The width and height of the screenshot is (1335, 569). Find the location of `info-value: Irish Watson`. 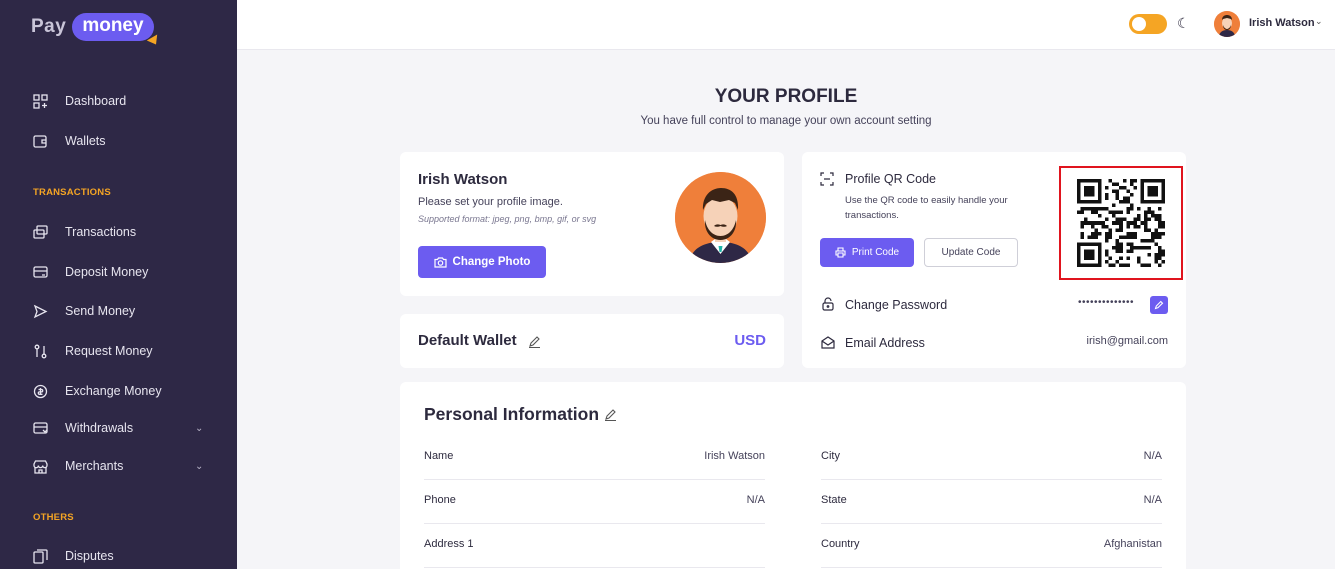

info-value: Irish Watson is located at coordinates (734, 456).